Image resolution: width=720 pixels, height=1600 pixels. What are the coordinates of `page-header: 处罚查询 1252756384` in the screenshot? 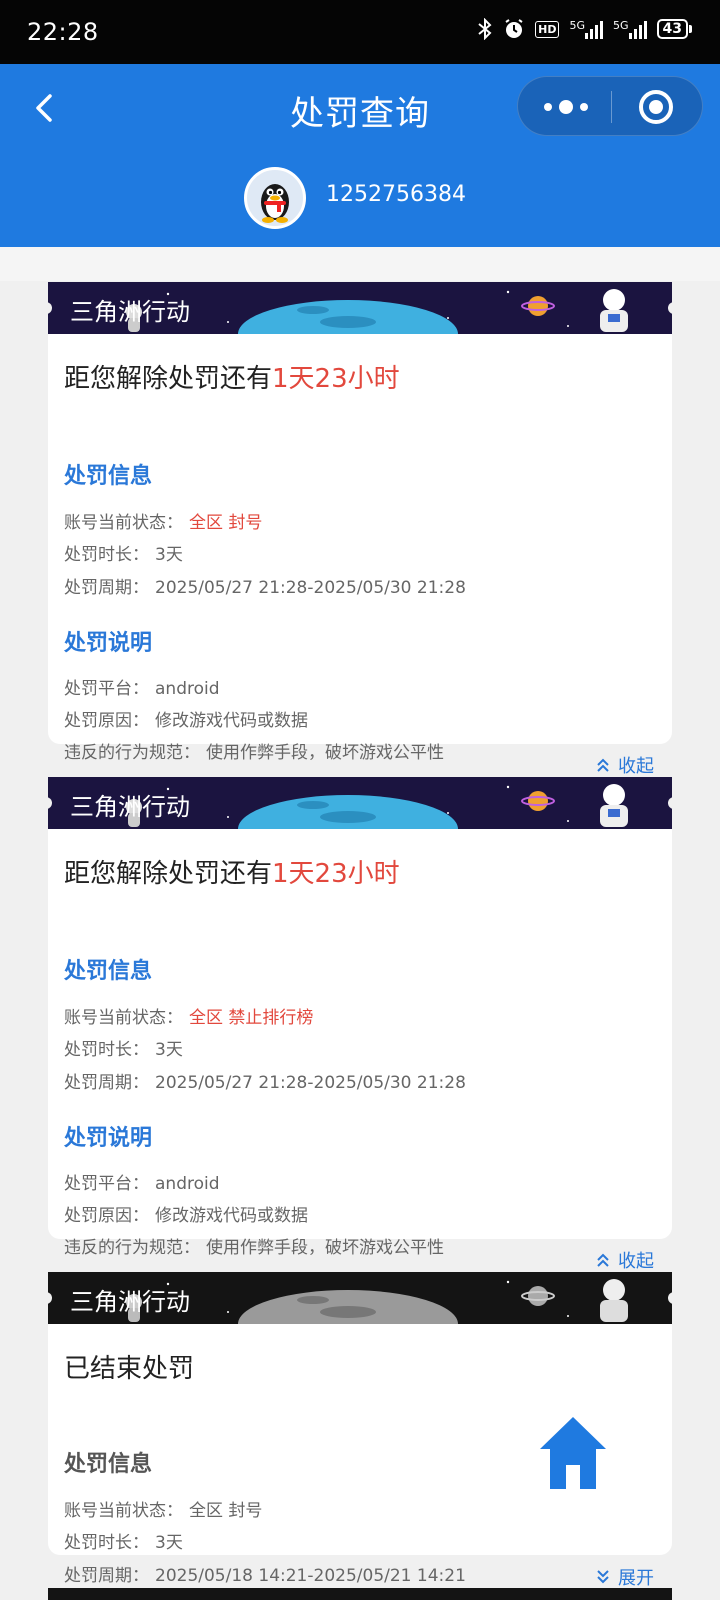 It's located at (360, 155).